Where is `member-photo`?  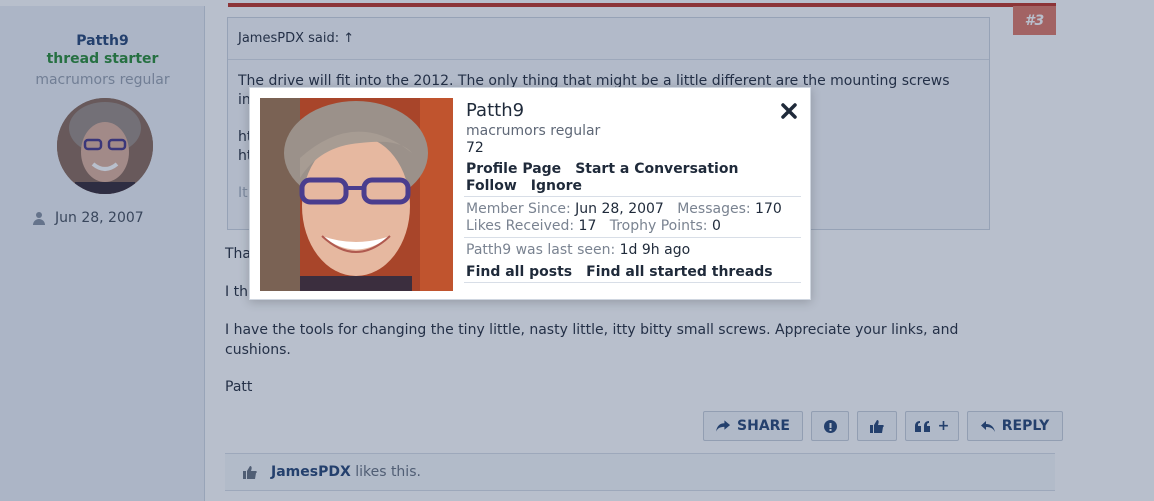
member-photo is located at coordinates (356, 194).